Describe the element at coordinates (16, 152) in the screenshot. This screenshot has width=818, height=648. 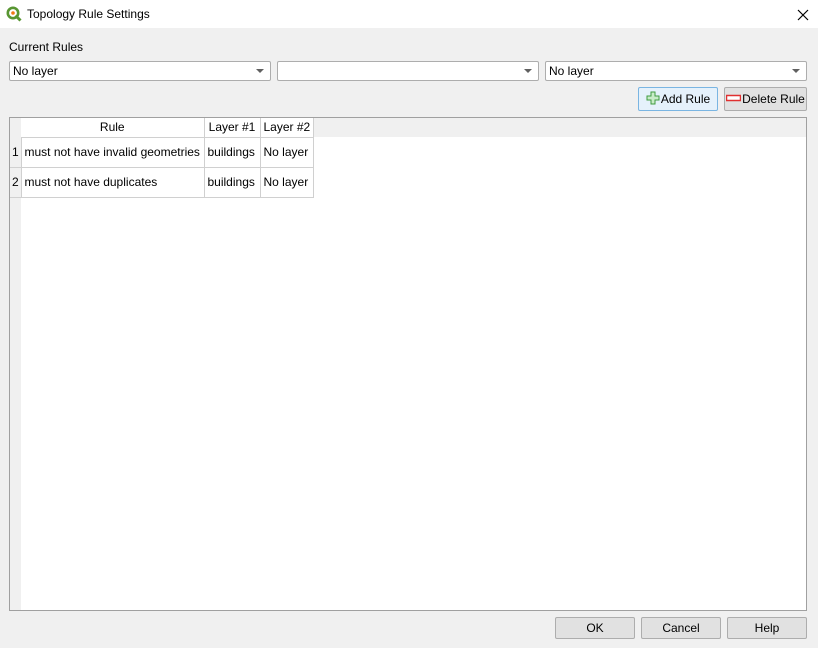
I see `row-number: 1` at that location.